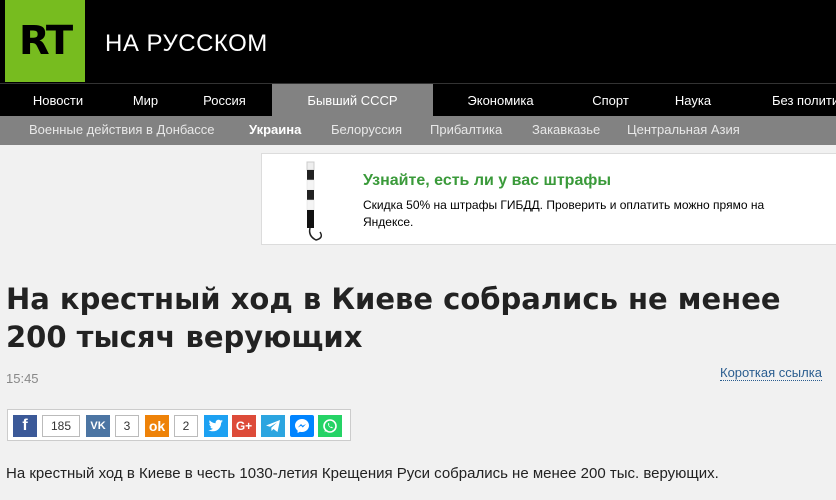  I want to click on ok-count: 2, so click(186, 426).